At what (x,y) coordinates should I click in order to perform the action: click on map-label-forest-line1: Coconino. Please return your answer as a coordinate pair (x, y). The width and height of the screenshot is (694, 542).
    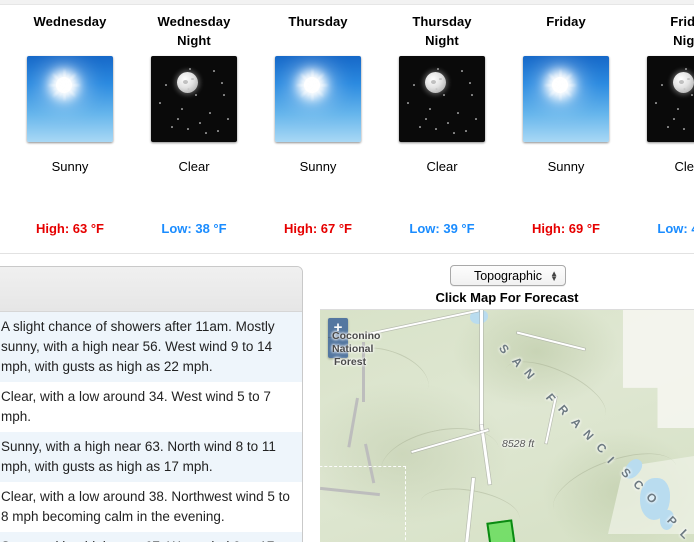
    Looking at the image, I should click on (356, 336).